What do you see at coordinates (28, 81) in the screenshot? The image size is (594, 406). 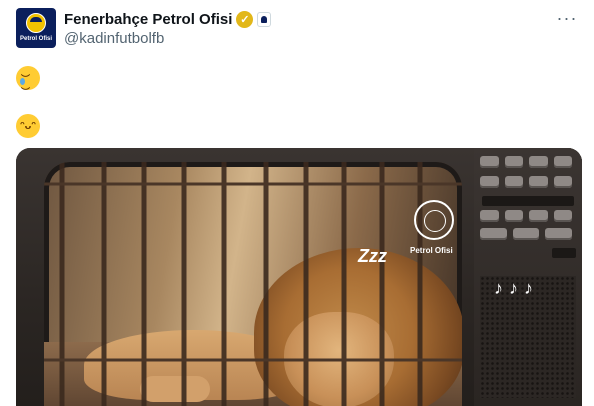 I see `crying-face-icon: ︶ ︶` at bounding box center [28, 81].